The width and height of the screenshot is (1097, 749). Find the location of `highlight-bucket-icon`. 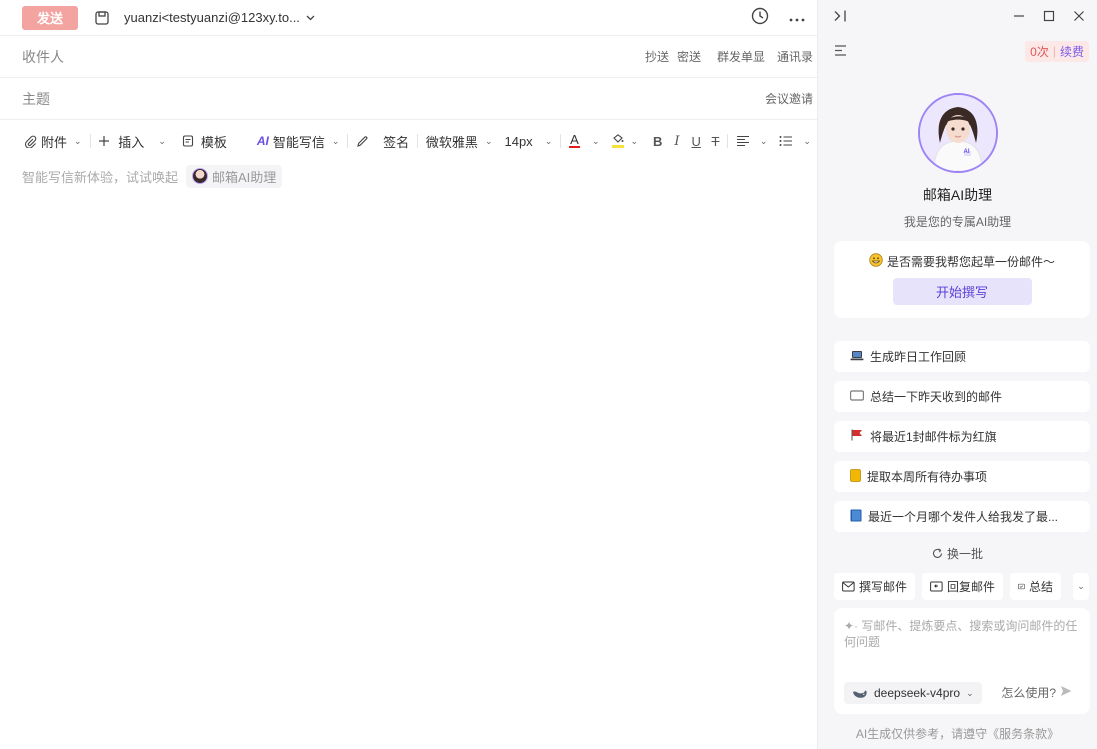

highlight-bucket-icon is located at coordinates (617, 141).